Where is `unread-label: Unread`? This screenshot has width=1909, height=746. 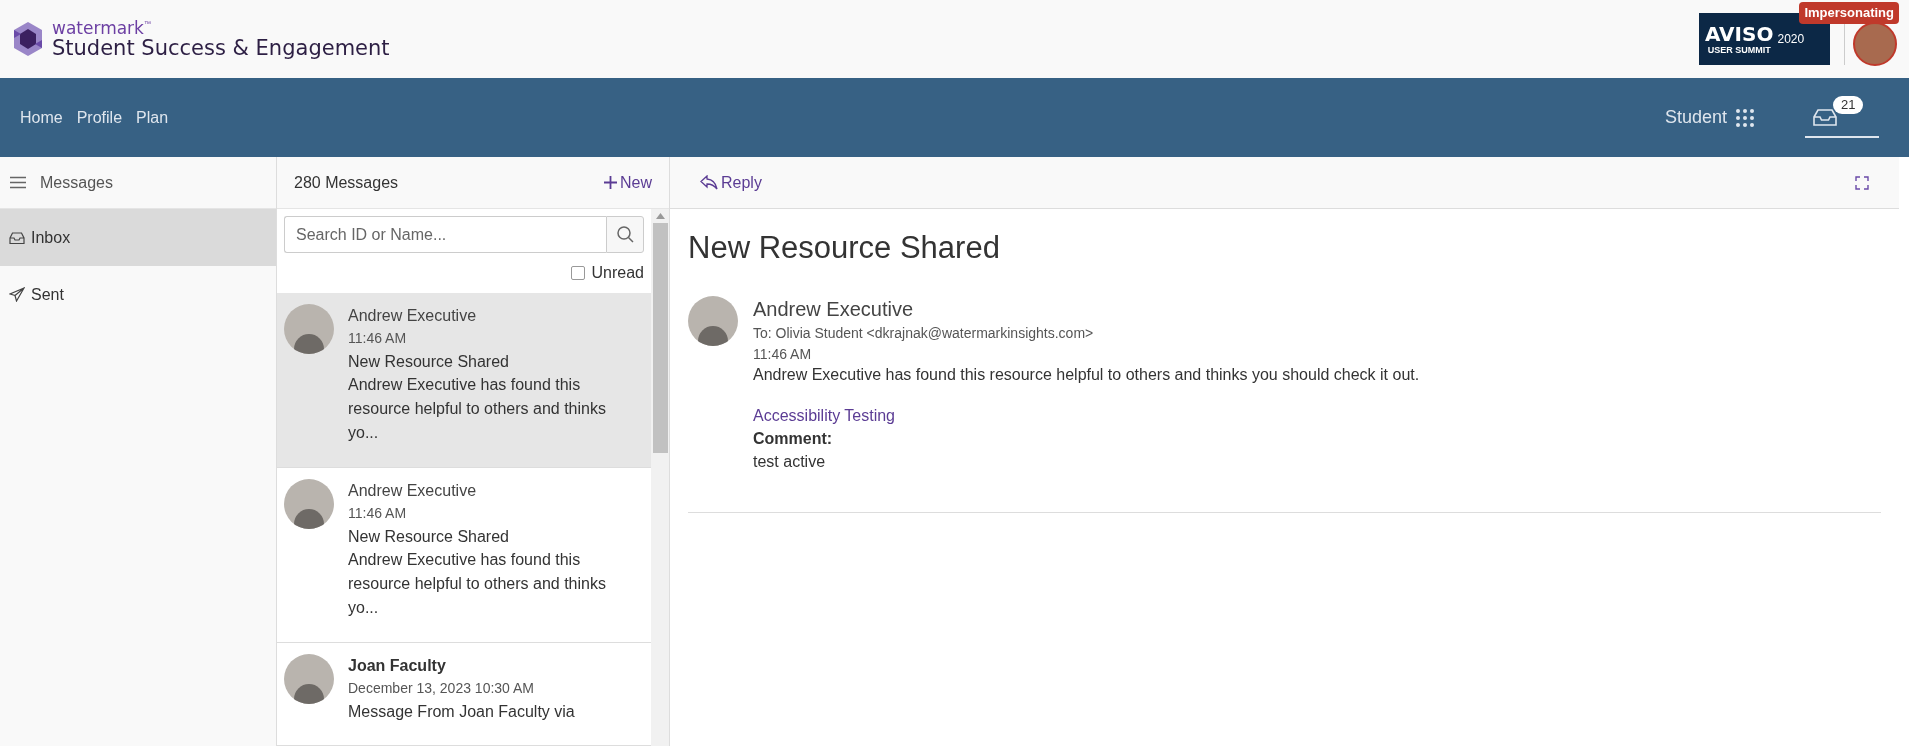 unread-label: Unread is located at coordinates (617, 273).